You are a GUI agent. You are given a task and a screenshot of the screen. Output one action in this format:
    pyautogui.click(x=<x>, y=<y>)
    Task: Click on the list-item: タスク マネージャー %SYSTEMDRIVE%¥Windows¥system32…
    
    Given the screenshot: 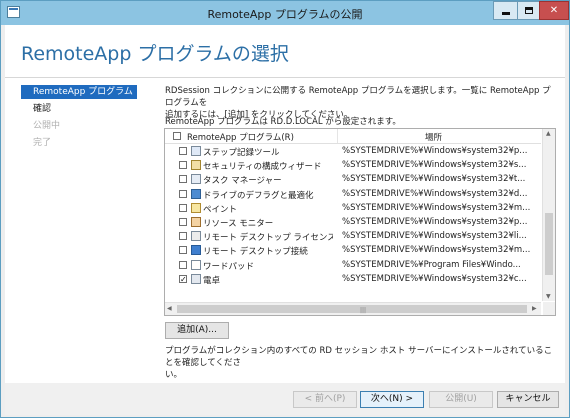 What is the action you would take?
    pyautogui.click(x=353, y=179)
    